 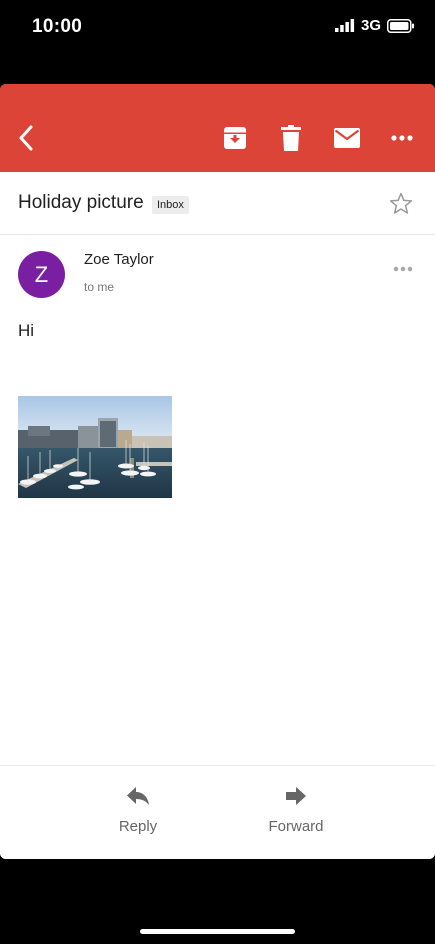 I want to click on archive-icon, so click(x=235, y=138).